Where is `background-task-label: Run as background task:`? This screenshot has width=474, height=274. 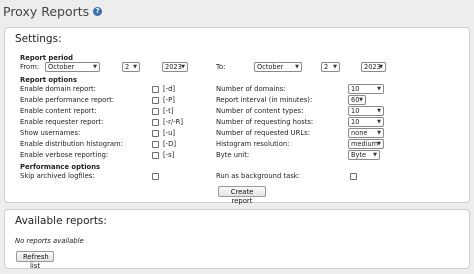
background-task-label: Run as background task: is located at coordinates (258, 176).